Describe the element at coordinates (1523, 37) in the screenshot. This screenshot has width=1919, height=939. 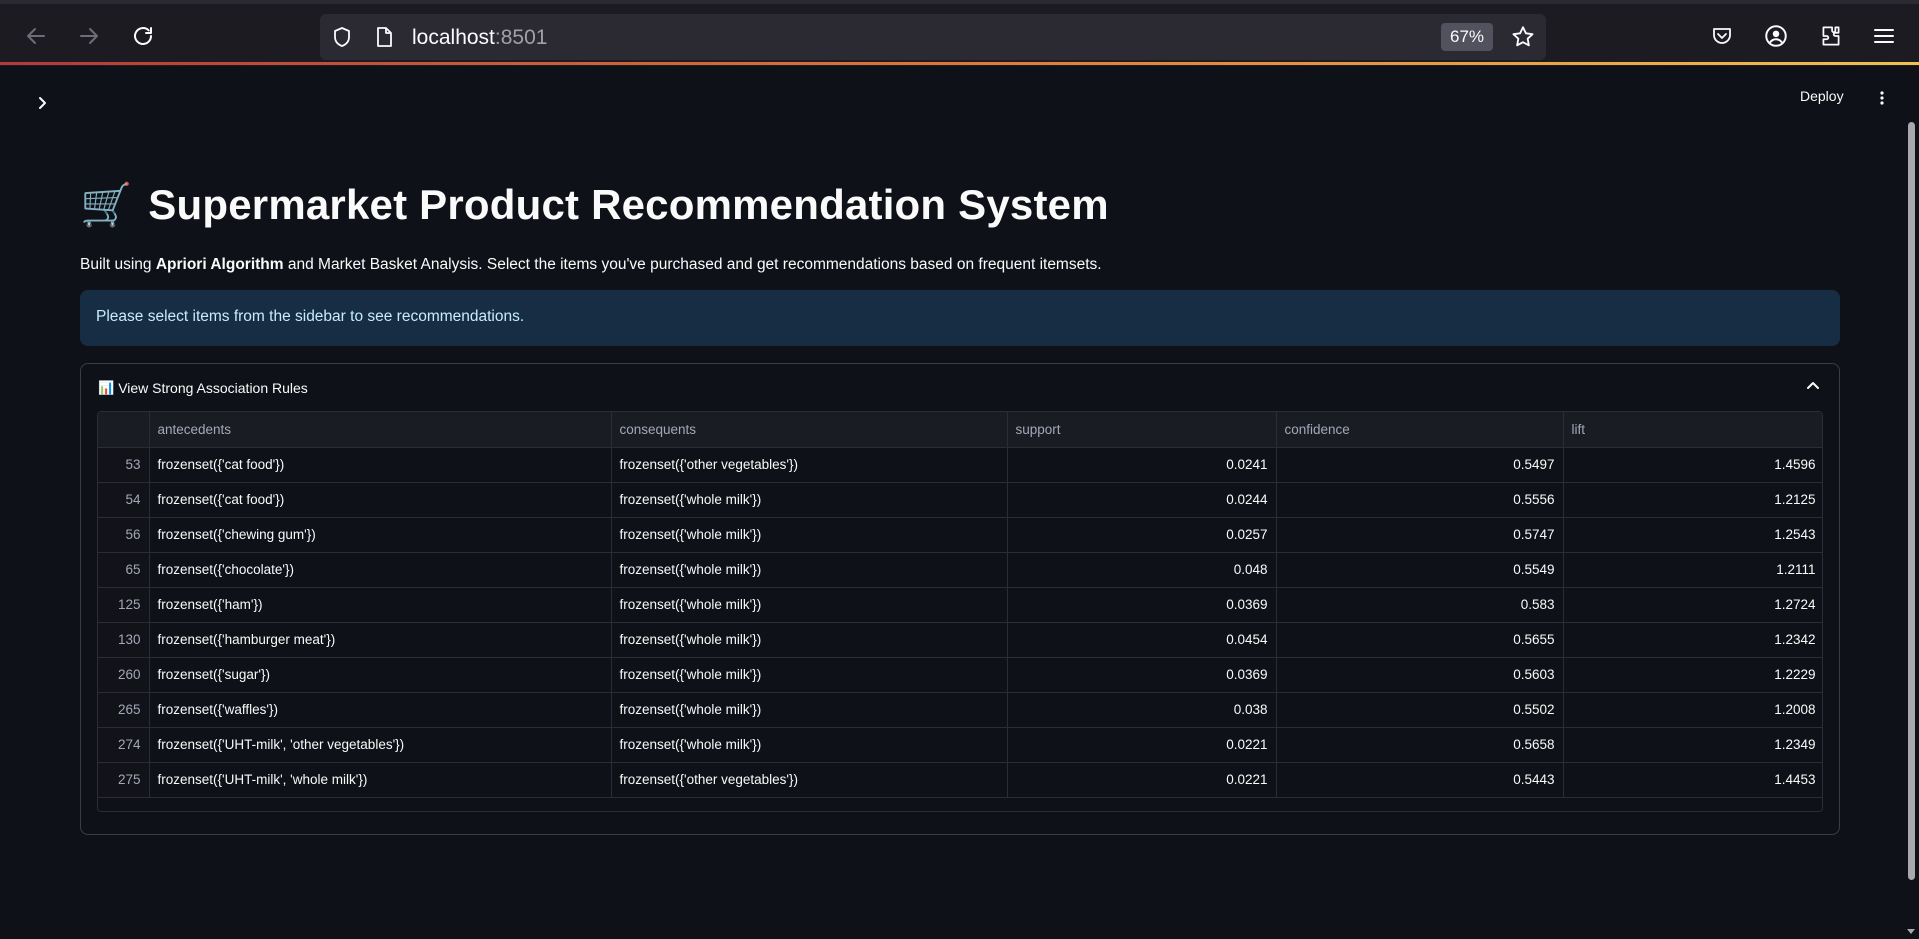
I see `star-icon` at that location.